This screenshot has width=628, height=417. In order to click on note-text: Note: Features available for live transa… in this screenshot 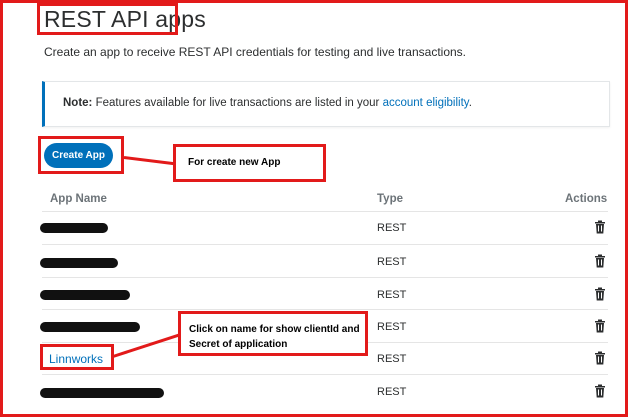, I will do `click(267, 103)`.